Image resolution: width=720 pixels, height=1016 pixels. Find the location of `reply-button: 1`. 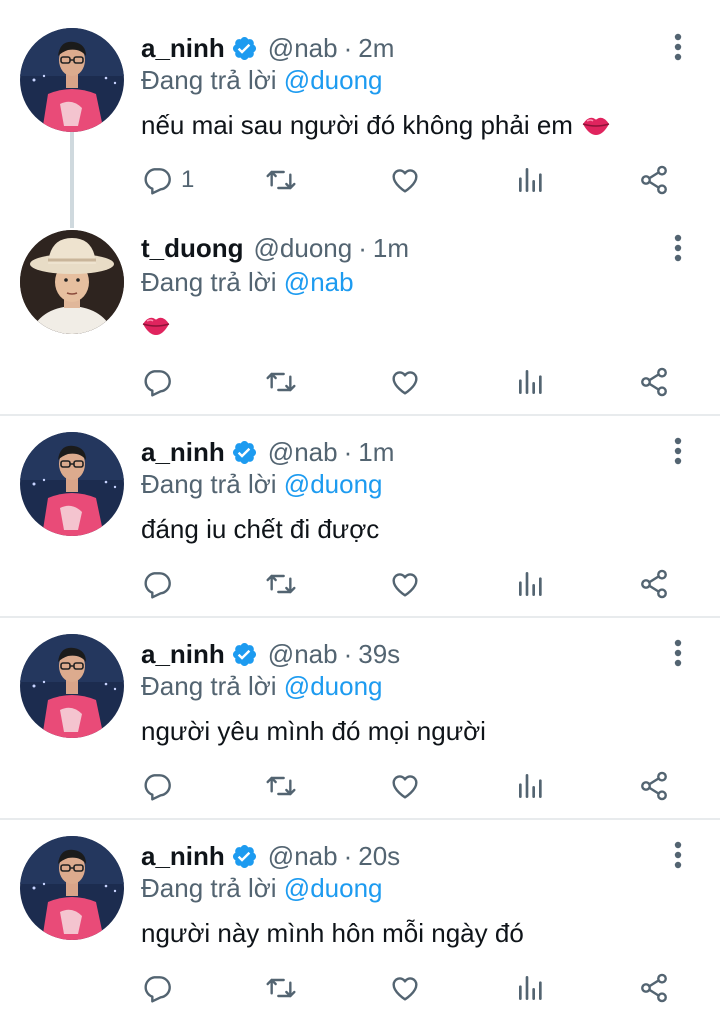

reply-button: 1 is located at coordinates (167, 180).